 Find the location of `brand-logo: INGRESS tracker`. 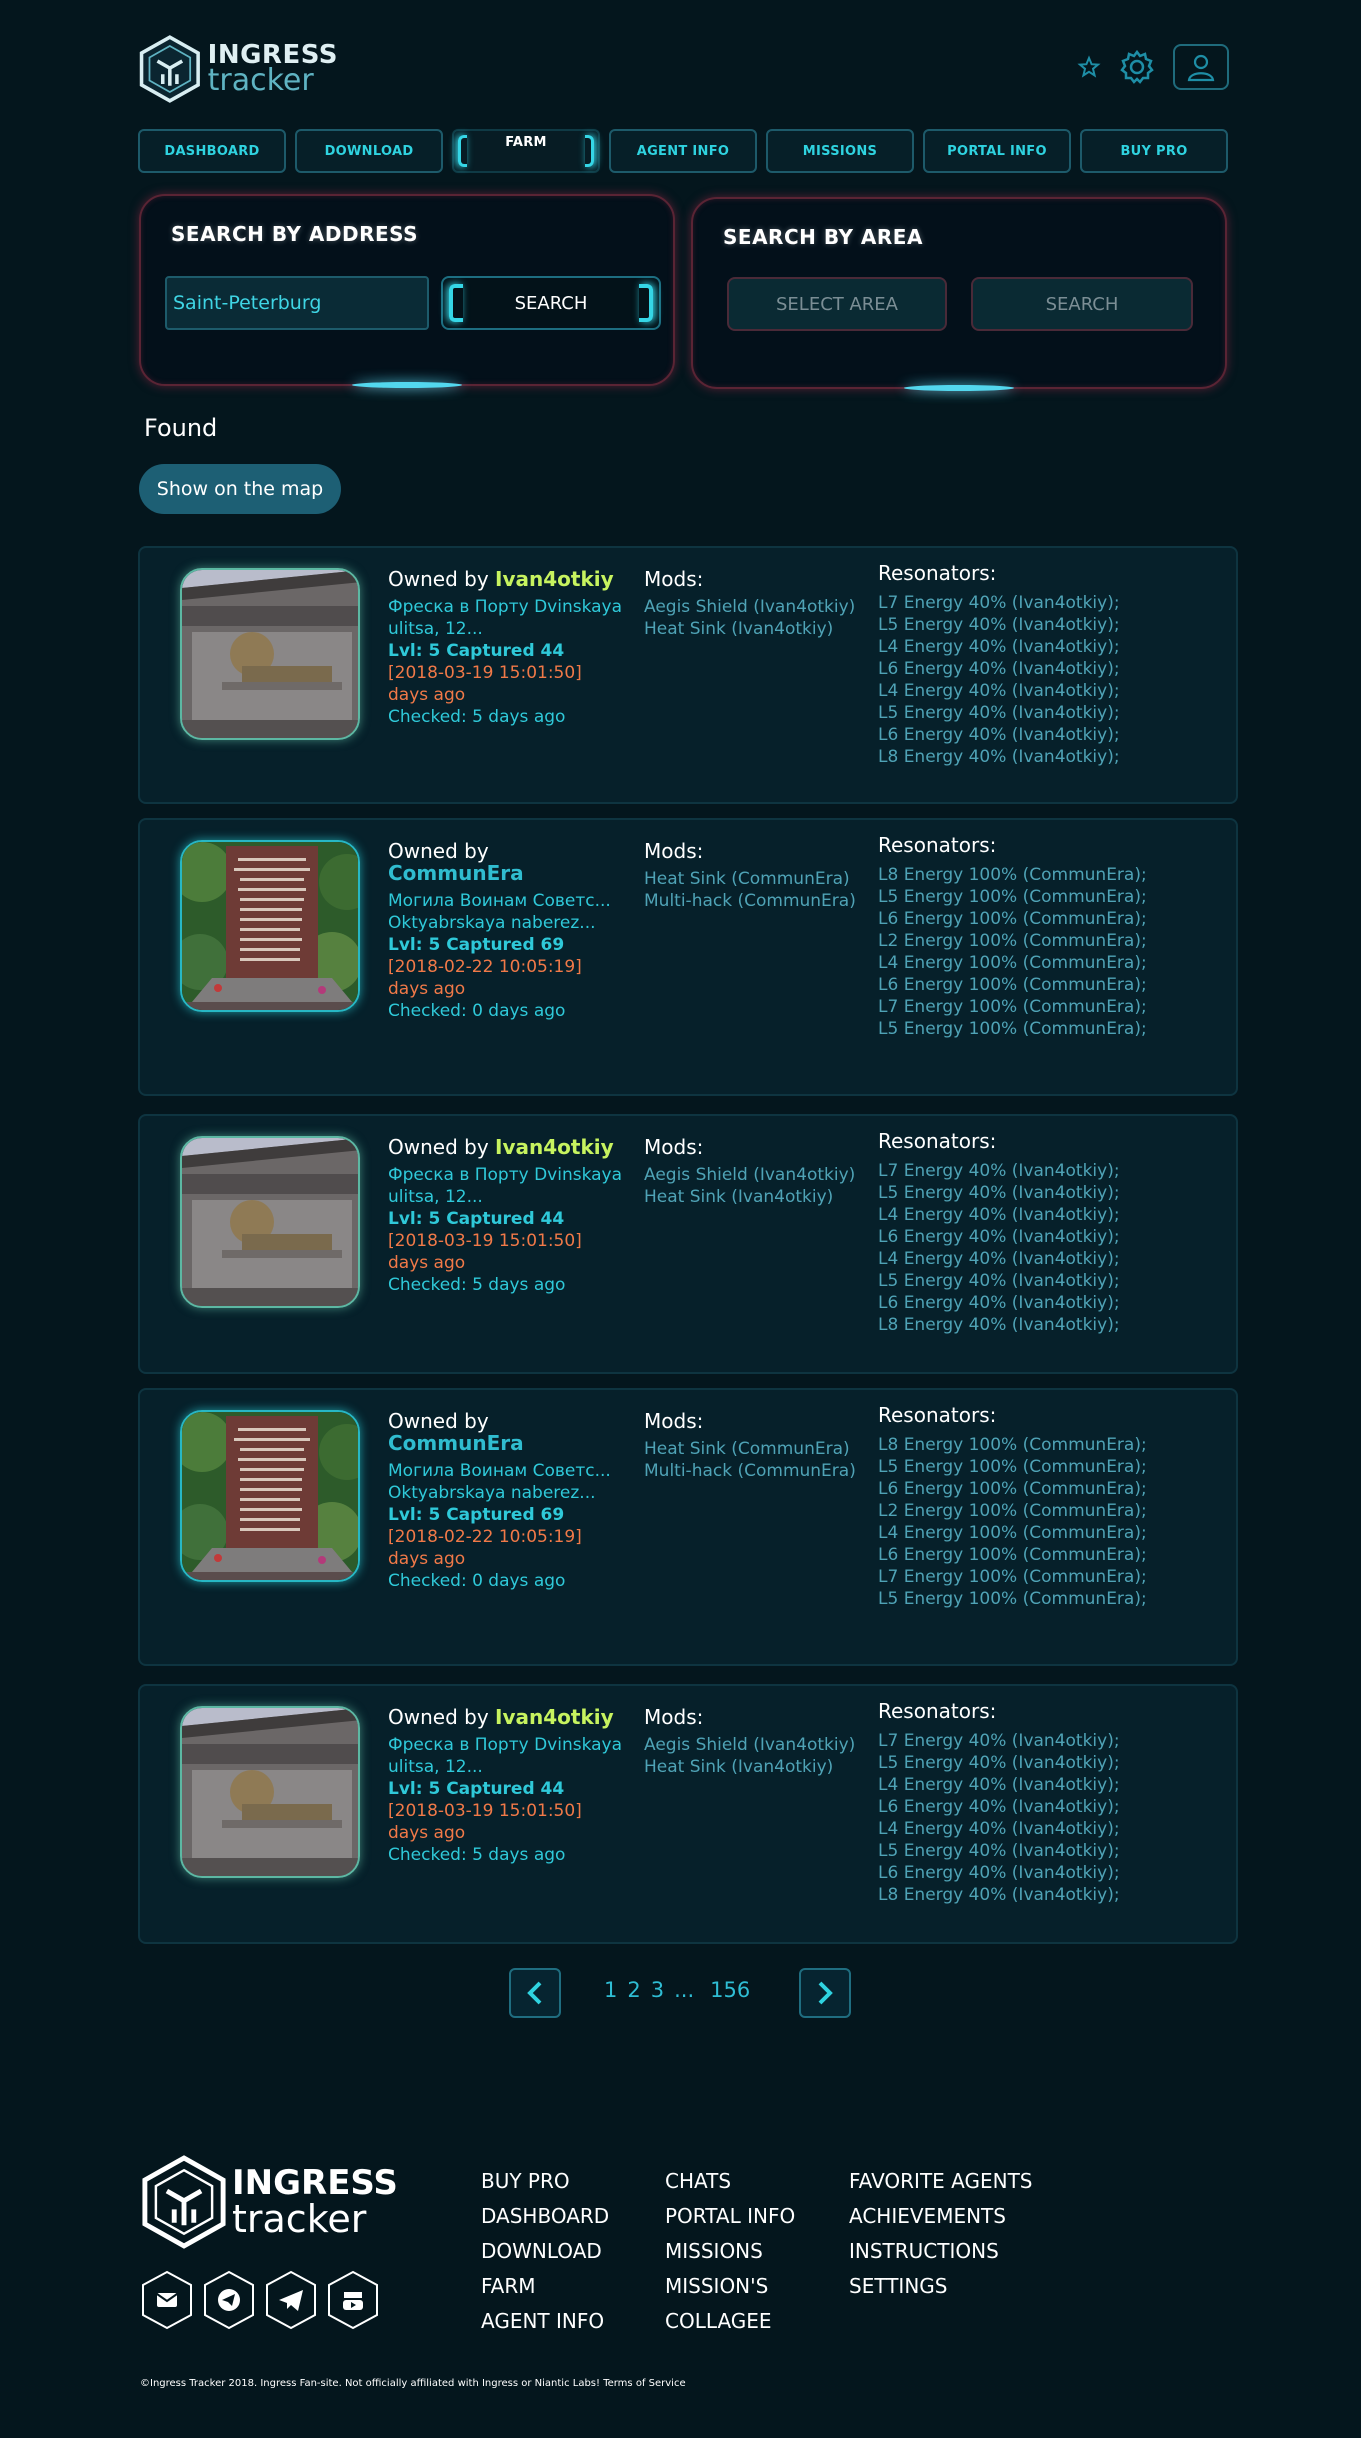

brand-logo: INGRESS tracker is located at coordinates (238, 69).